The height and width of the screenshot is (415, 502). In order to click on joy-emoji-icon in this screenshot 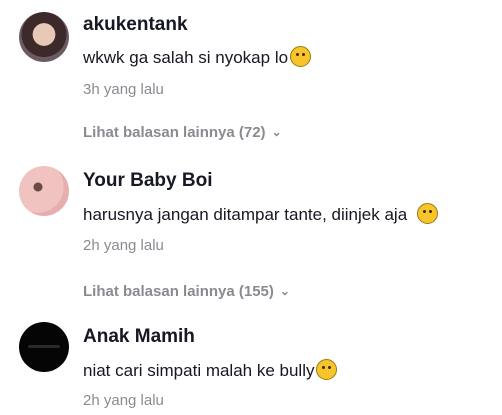, I will do `click(301, 56)`.